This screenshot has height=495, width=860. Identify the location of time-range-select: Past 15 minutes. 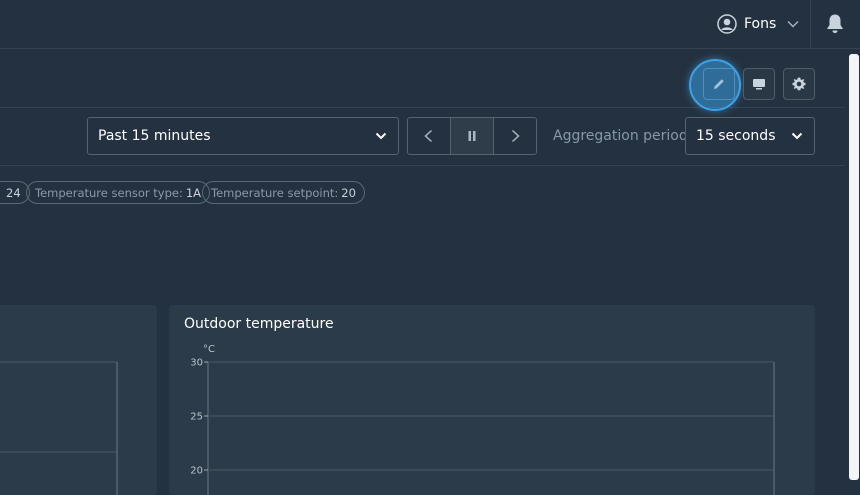
(243, 136).